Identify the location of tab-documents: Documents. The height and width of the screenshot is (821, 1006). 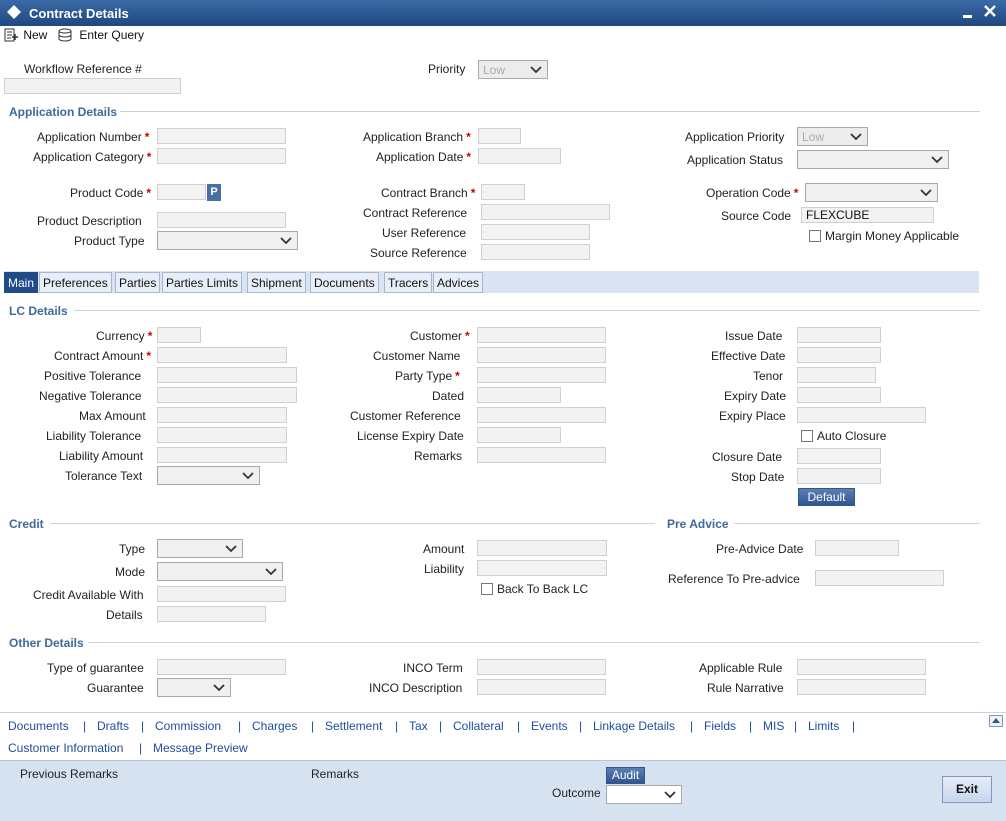
(344, 282).